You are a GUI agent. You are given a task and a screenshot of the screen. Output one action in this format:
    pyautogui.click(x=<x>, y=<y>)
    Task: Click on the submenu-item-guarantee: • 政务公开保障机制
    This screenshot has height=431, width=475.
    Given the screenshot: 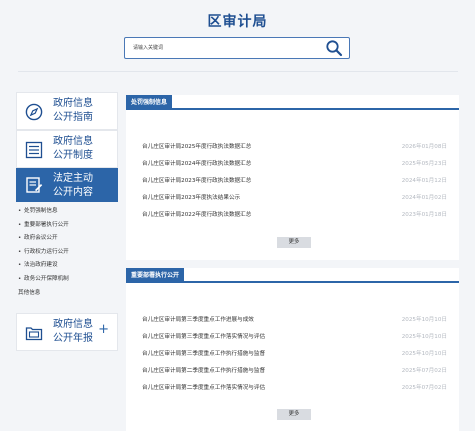 What is the action you would take?
    pyautogui.click(x=68, y=280)
    